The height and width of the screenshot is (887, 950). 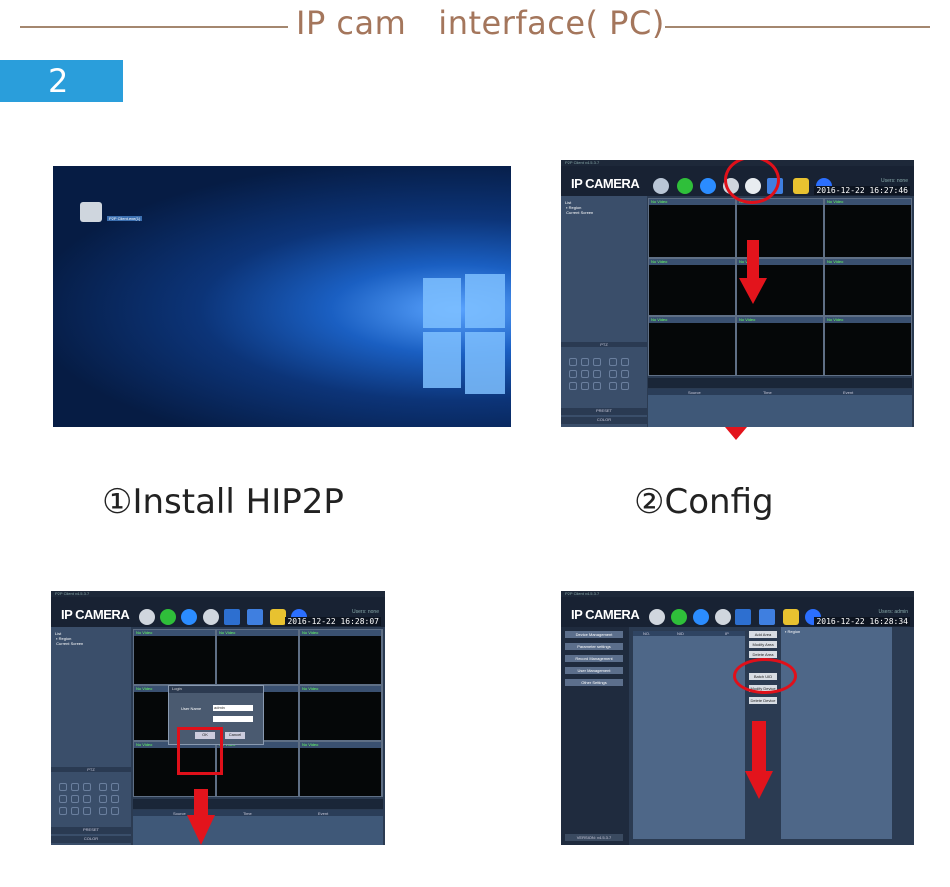 I want to click on highlight-ring-batch-uid, so click(x=765, y=676).